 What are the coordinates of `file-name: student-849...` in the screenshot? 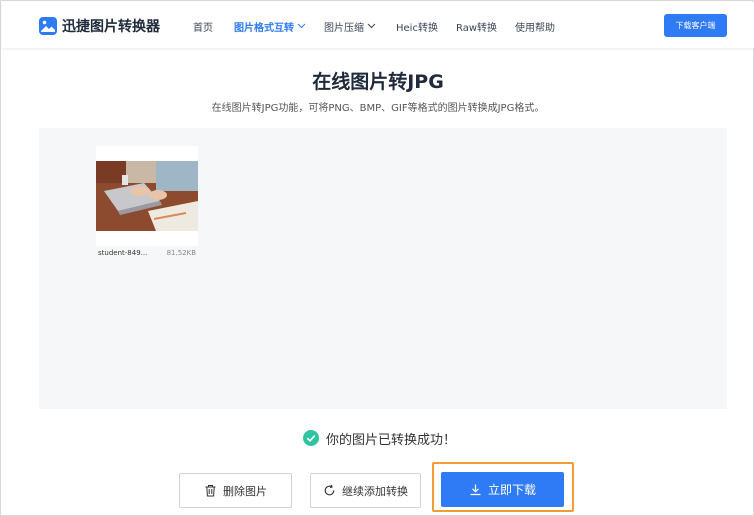 It's located at (123, 253).